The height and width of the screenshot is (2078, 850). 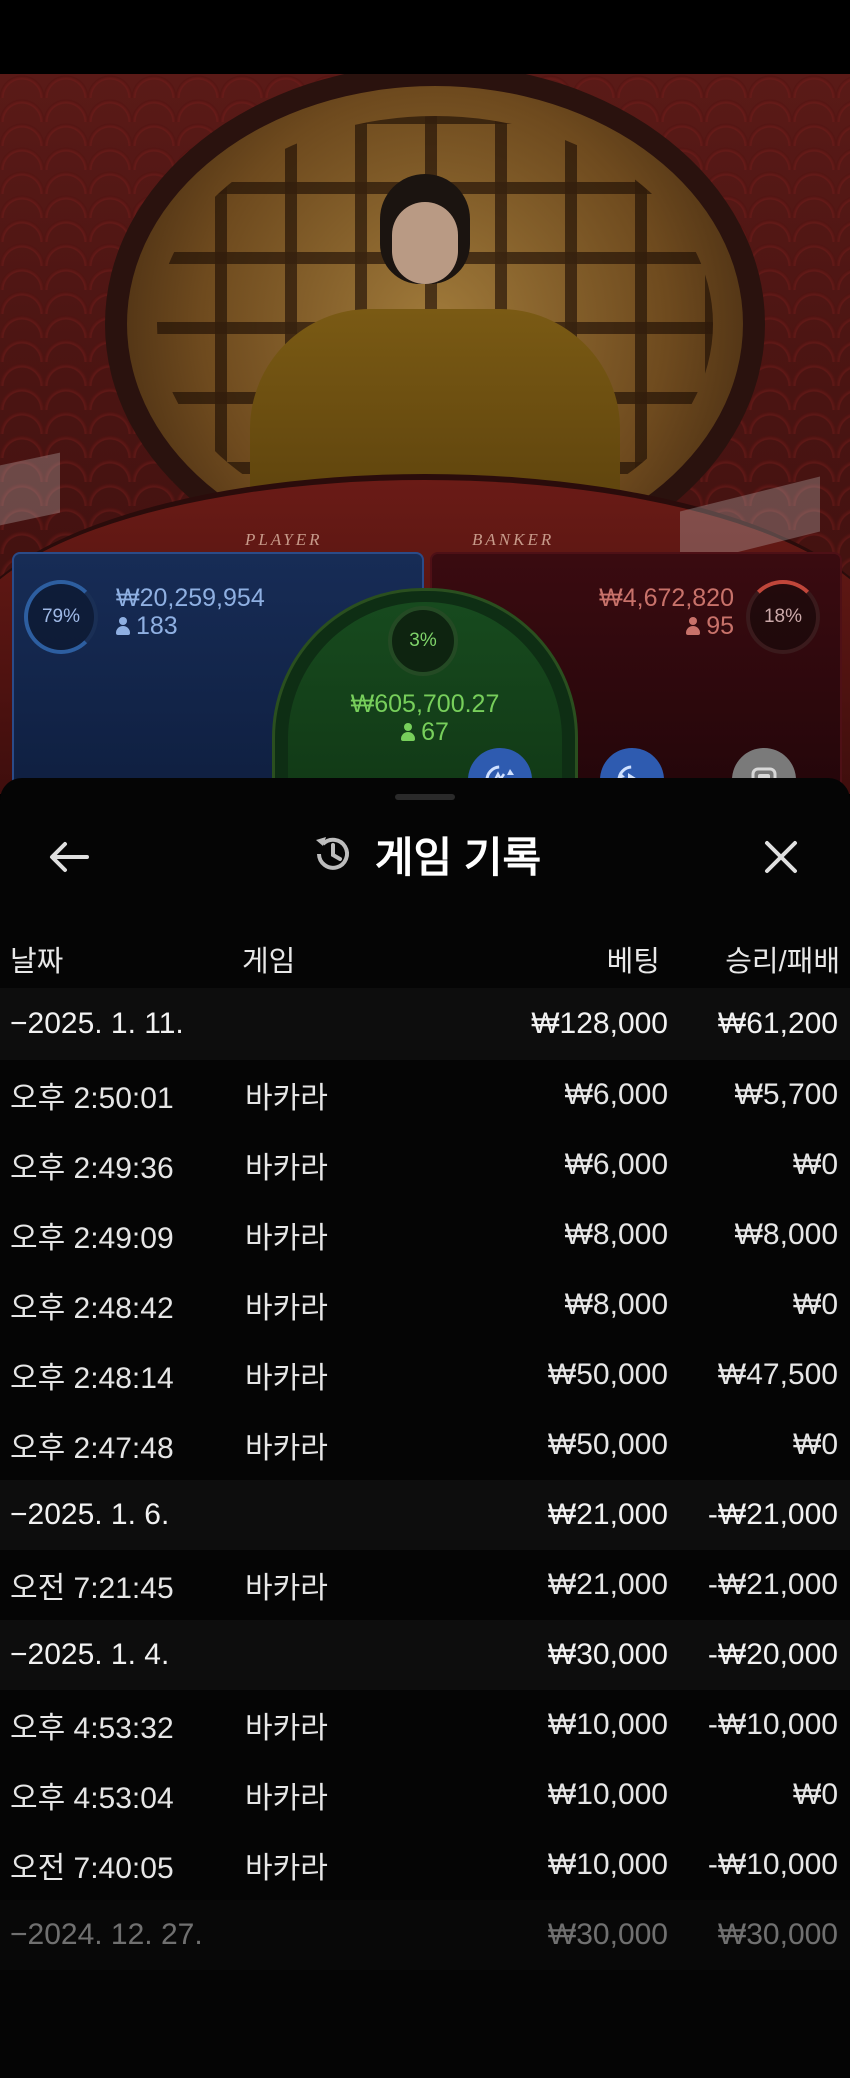 What do you see at coordinates (633, 962) in the screenshot?
I see `column-header-bet: 베팅` at bounding box center [633, 962].